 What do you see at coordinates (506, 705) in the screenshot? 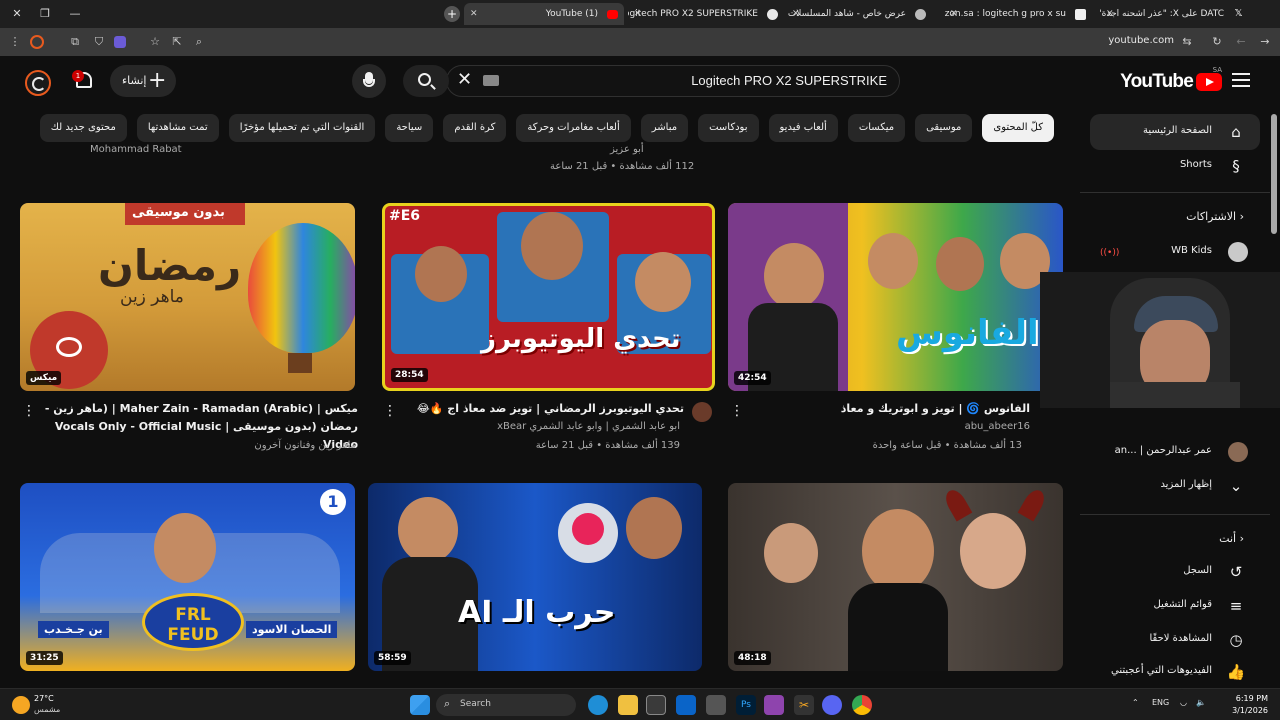
I see `taskbar-search: ⌕ Search` at bounding box center [506, 705].